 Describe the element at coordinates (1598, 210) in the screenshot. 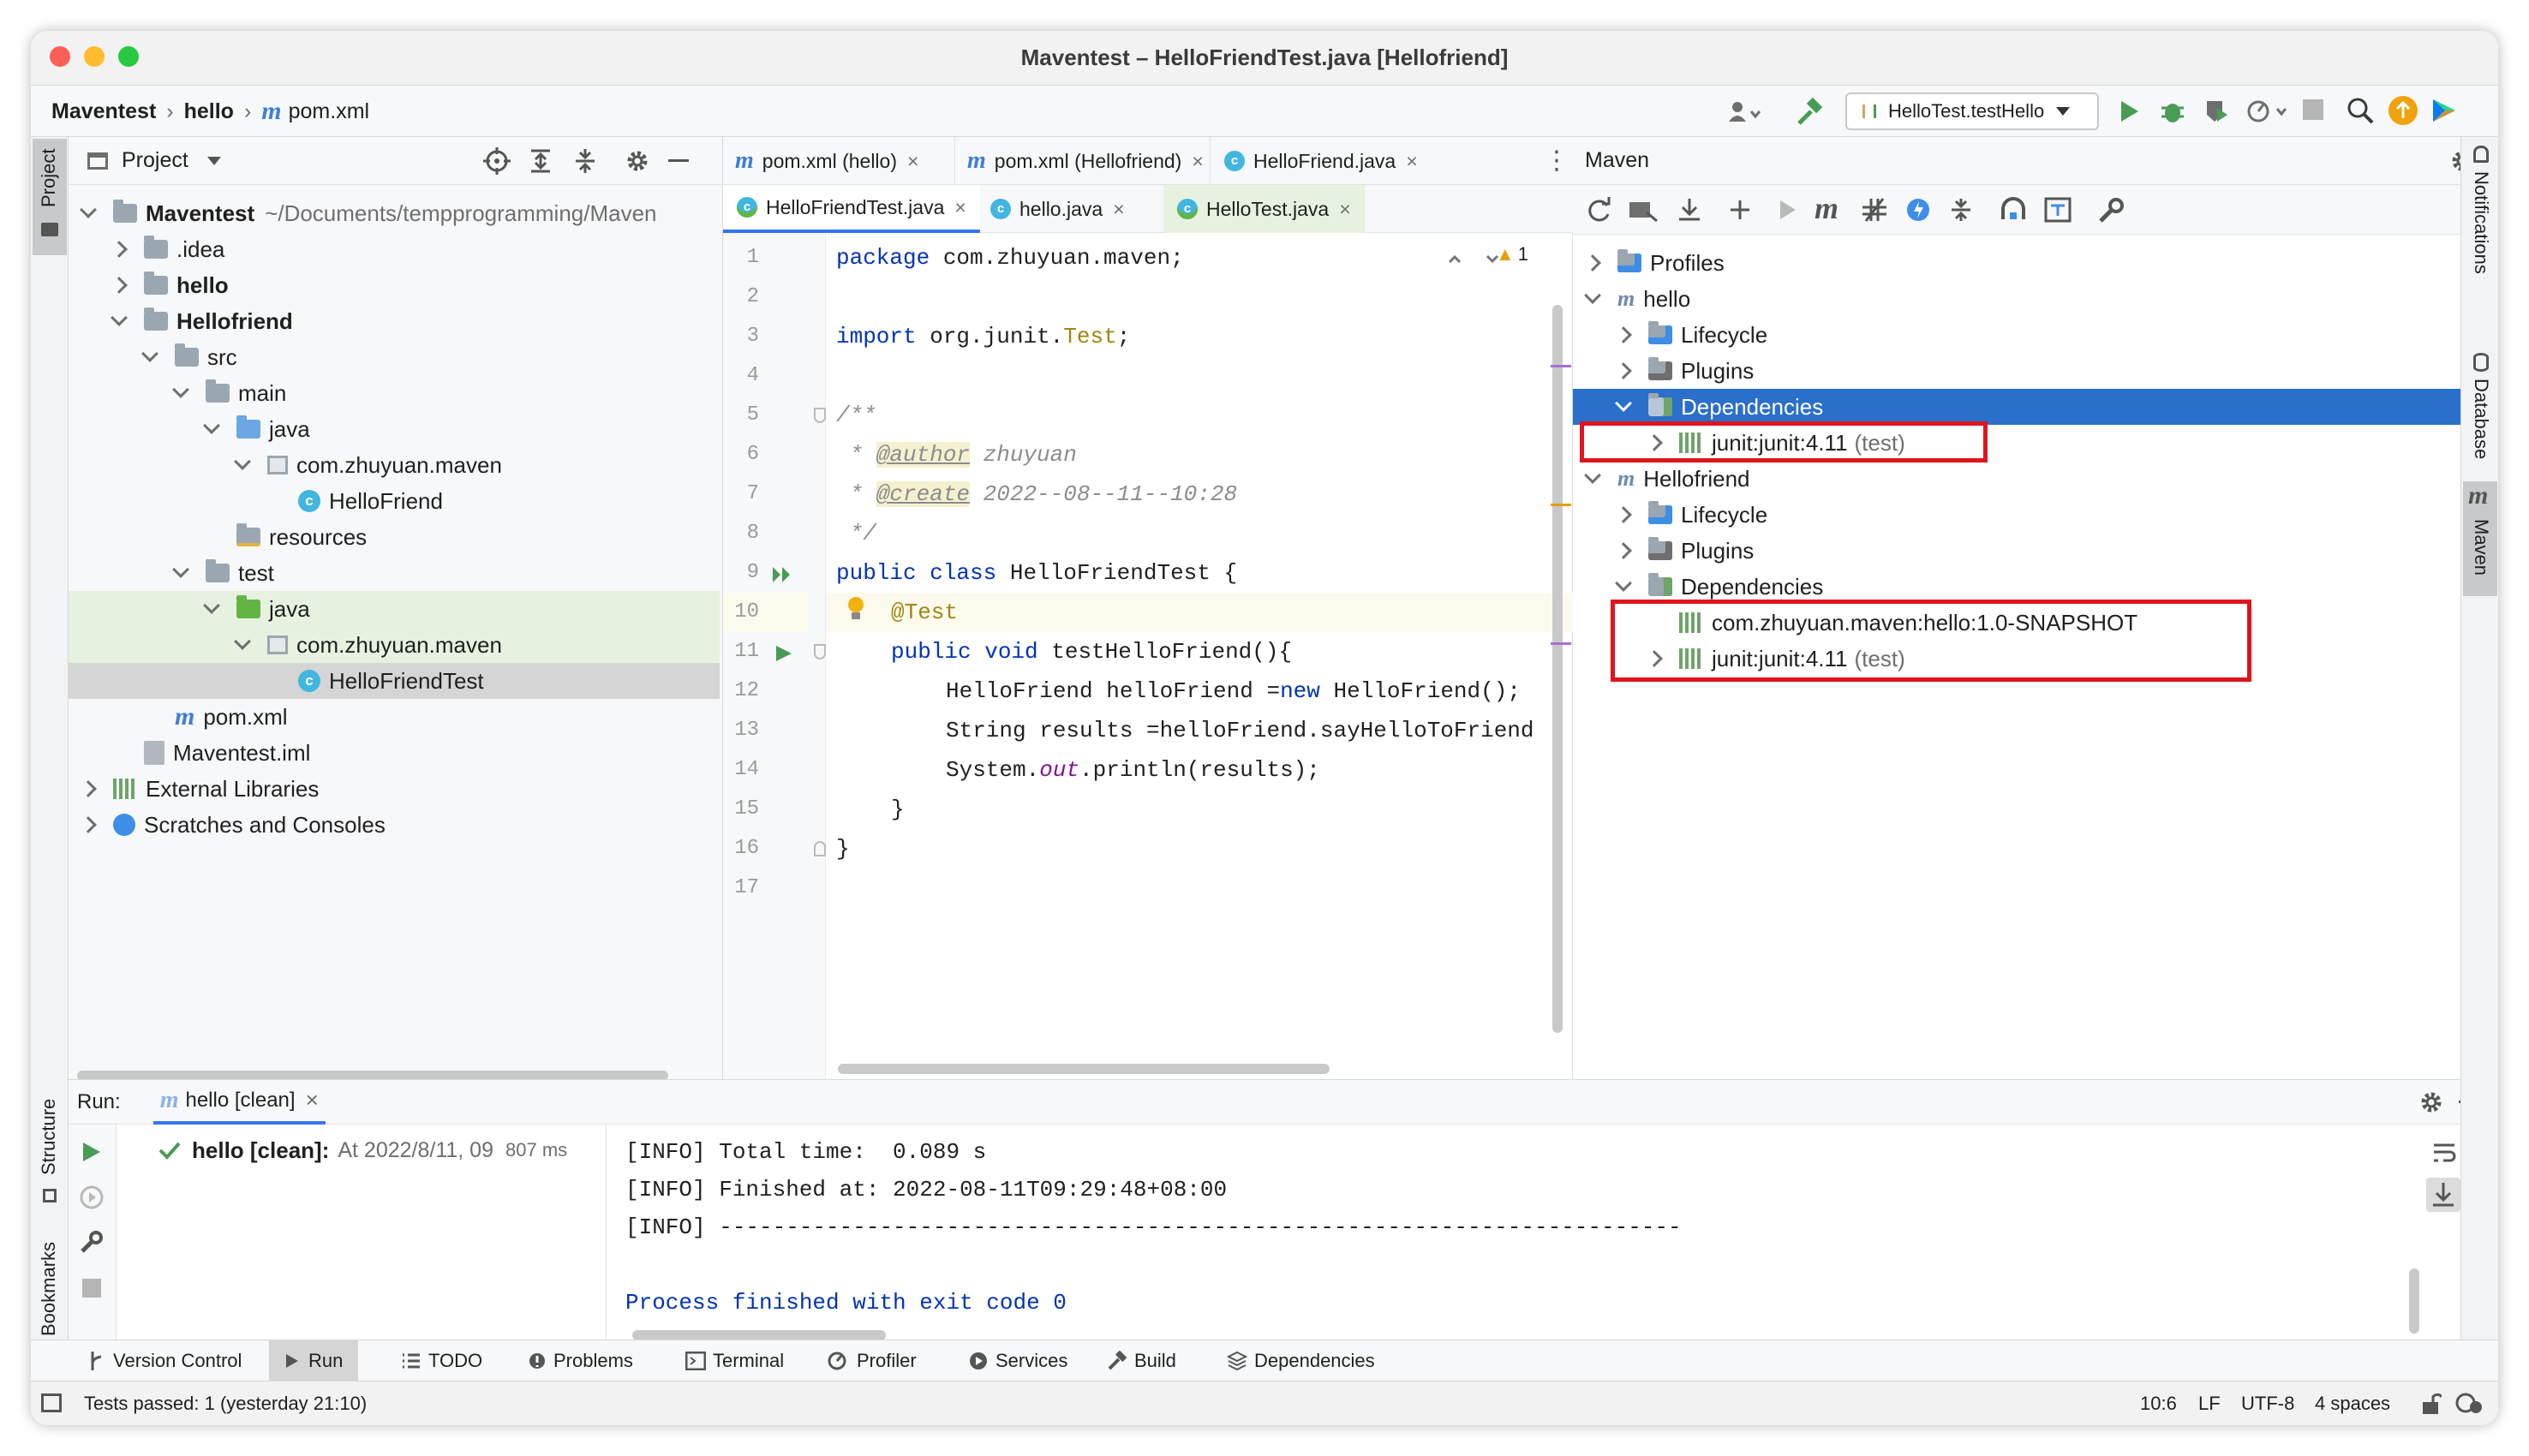

I see `reload-icon` at that location.